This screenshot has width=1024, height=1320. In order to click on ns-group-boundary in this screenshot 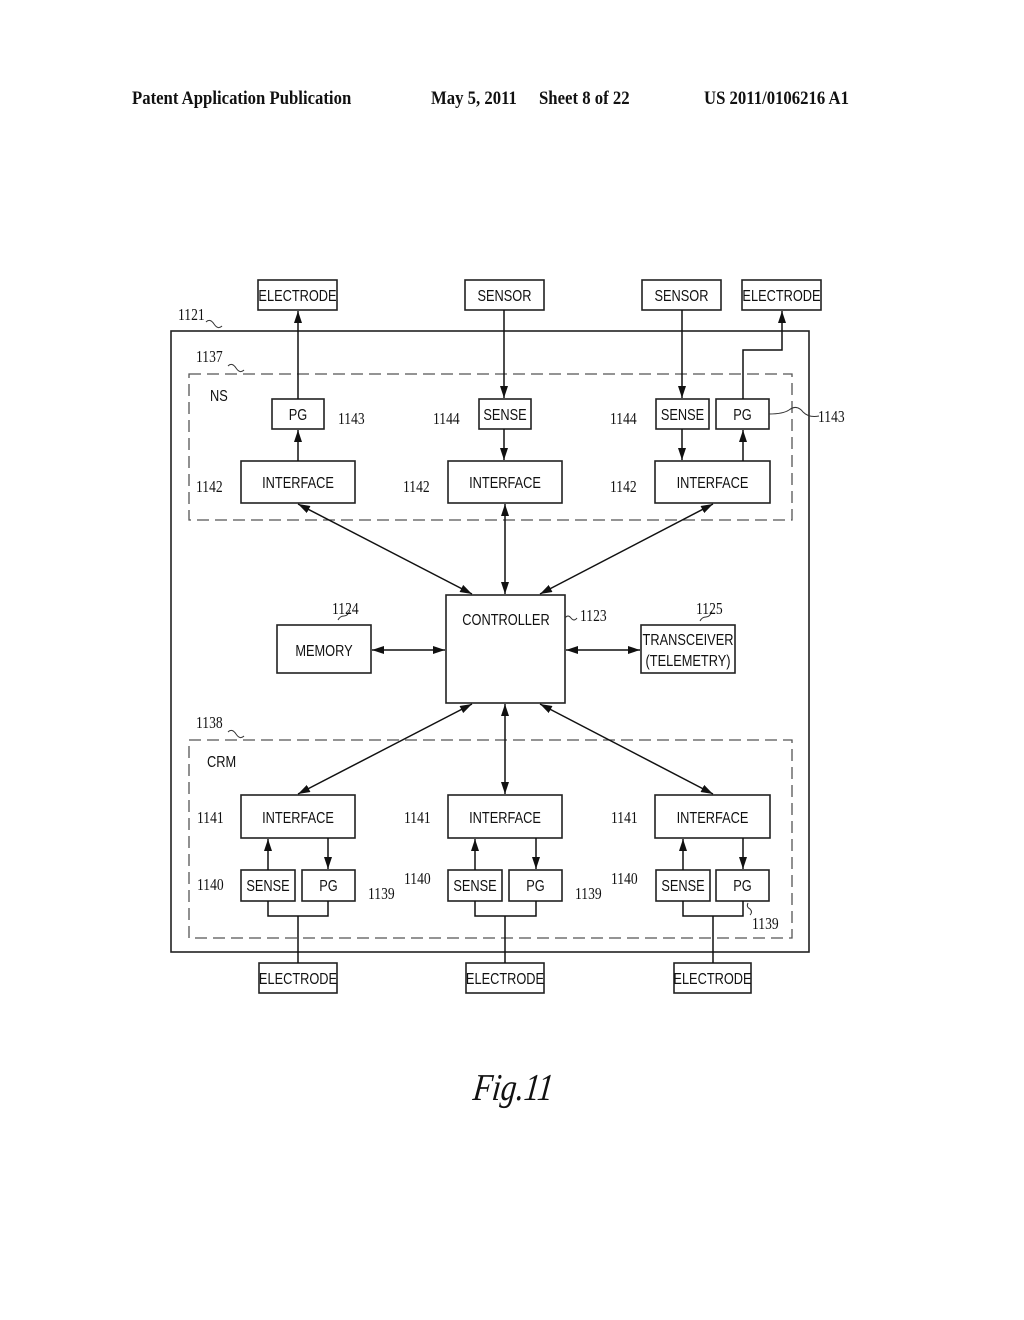, I will do `click(490, 447)`.